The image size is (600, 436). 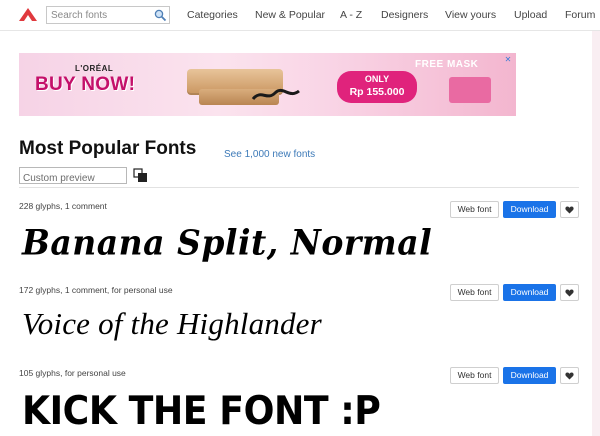 What do you see at coordinates (108, 148) in the screenshot?
I see `page-title: Most Popular Fonts` at bounding box center [108, 148].